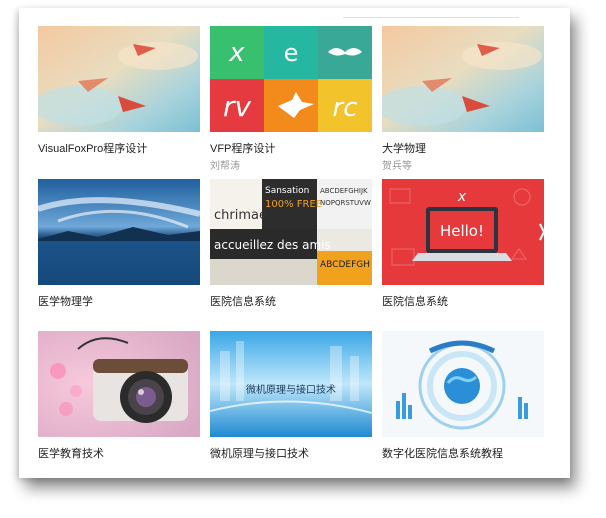 This screenshot has height=518, width=606. Describe the element at coordinates (119, 232) in the screenshot. I see `course-thumbnail-lake` at that location.